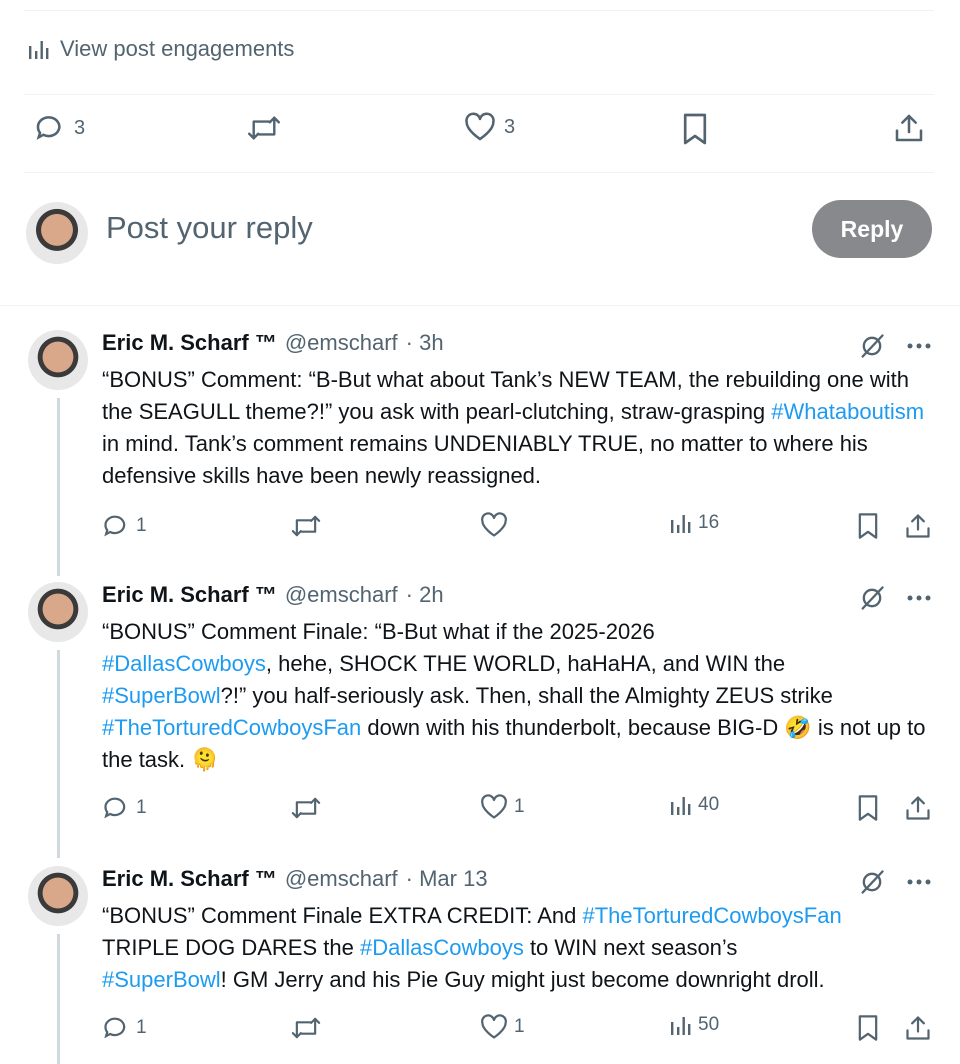 Image resolution: width=960 pixels, height=1064 pixels. Describe the element at coordinates (209, 228) in the screenshot. I see `reply-input: Post your reply` at that location.